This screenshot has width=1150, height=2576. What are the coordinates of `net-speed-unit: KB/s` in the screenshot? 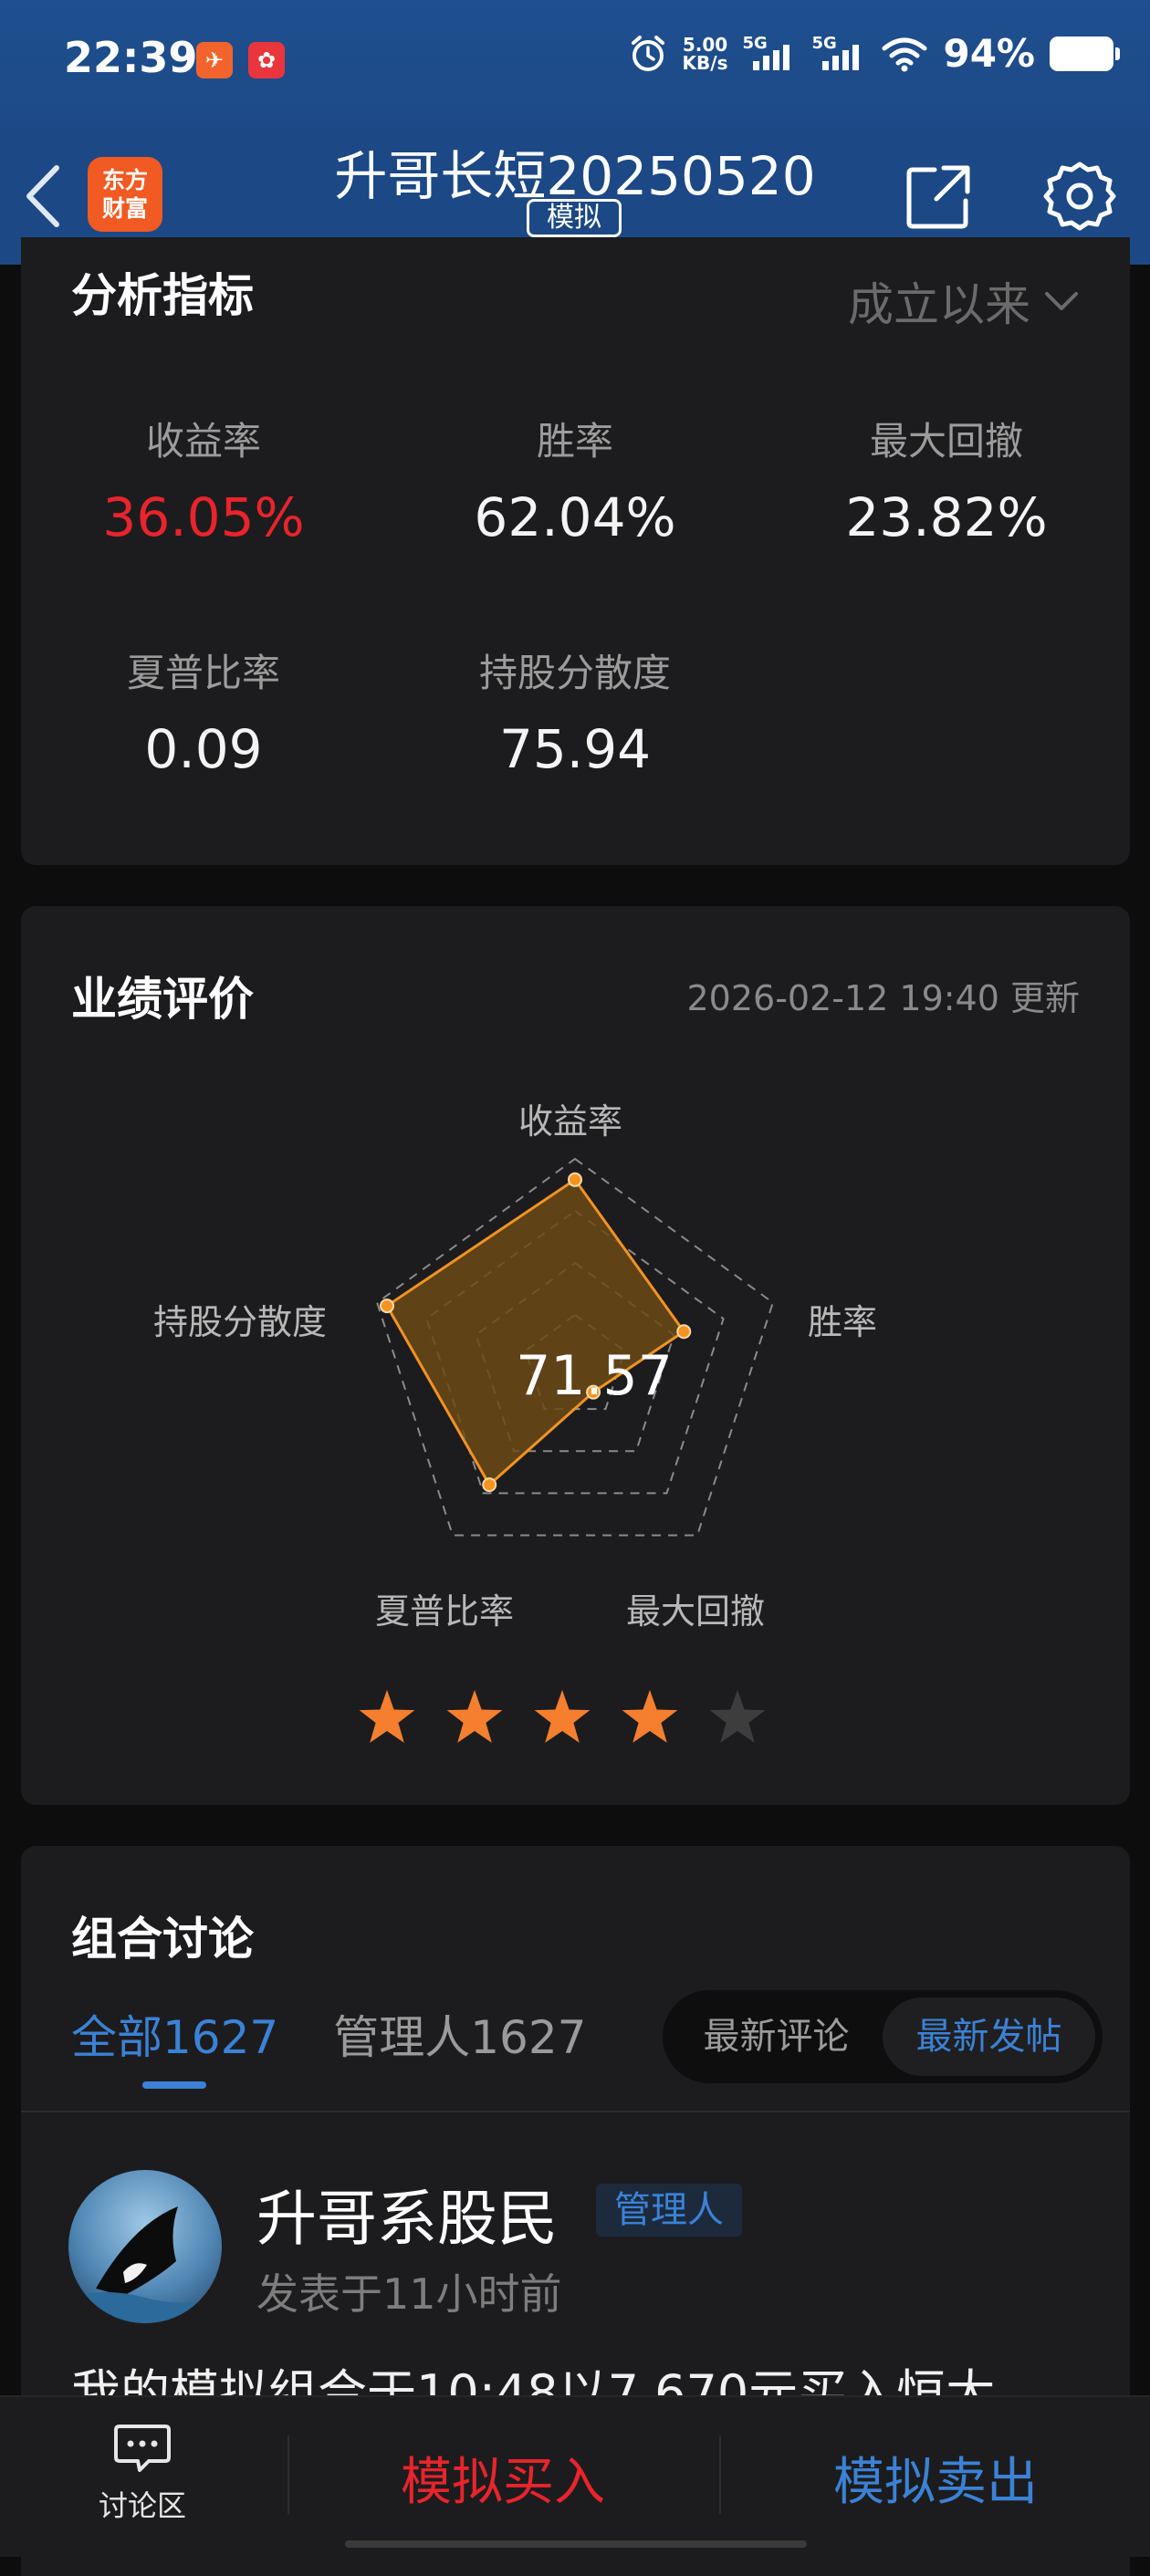 It's located at (705, 62).